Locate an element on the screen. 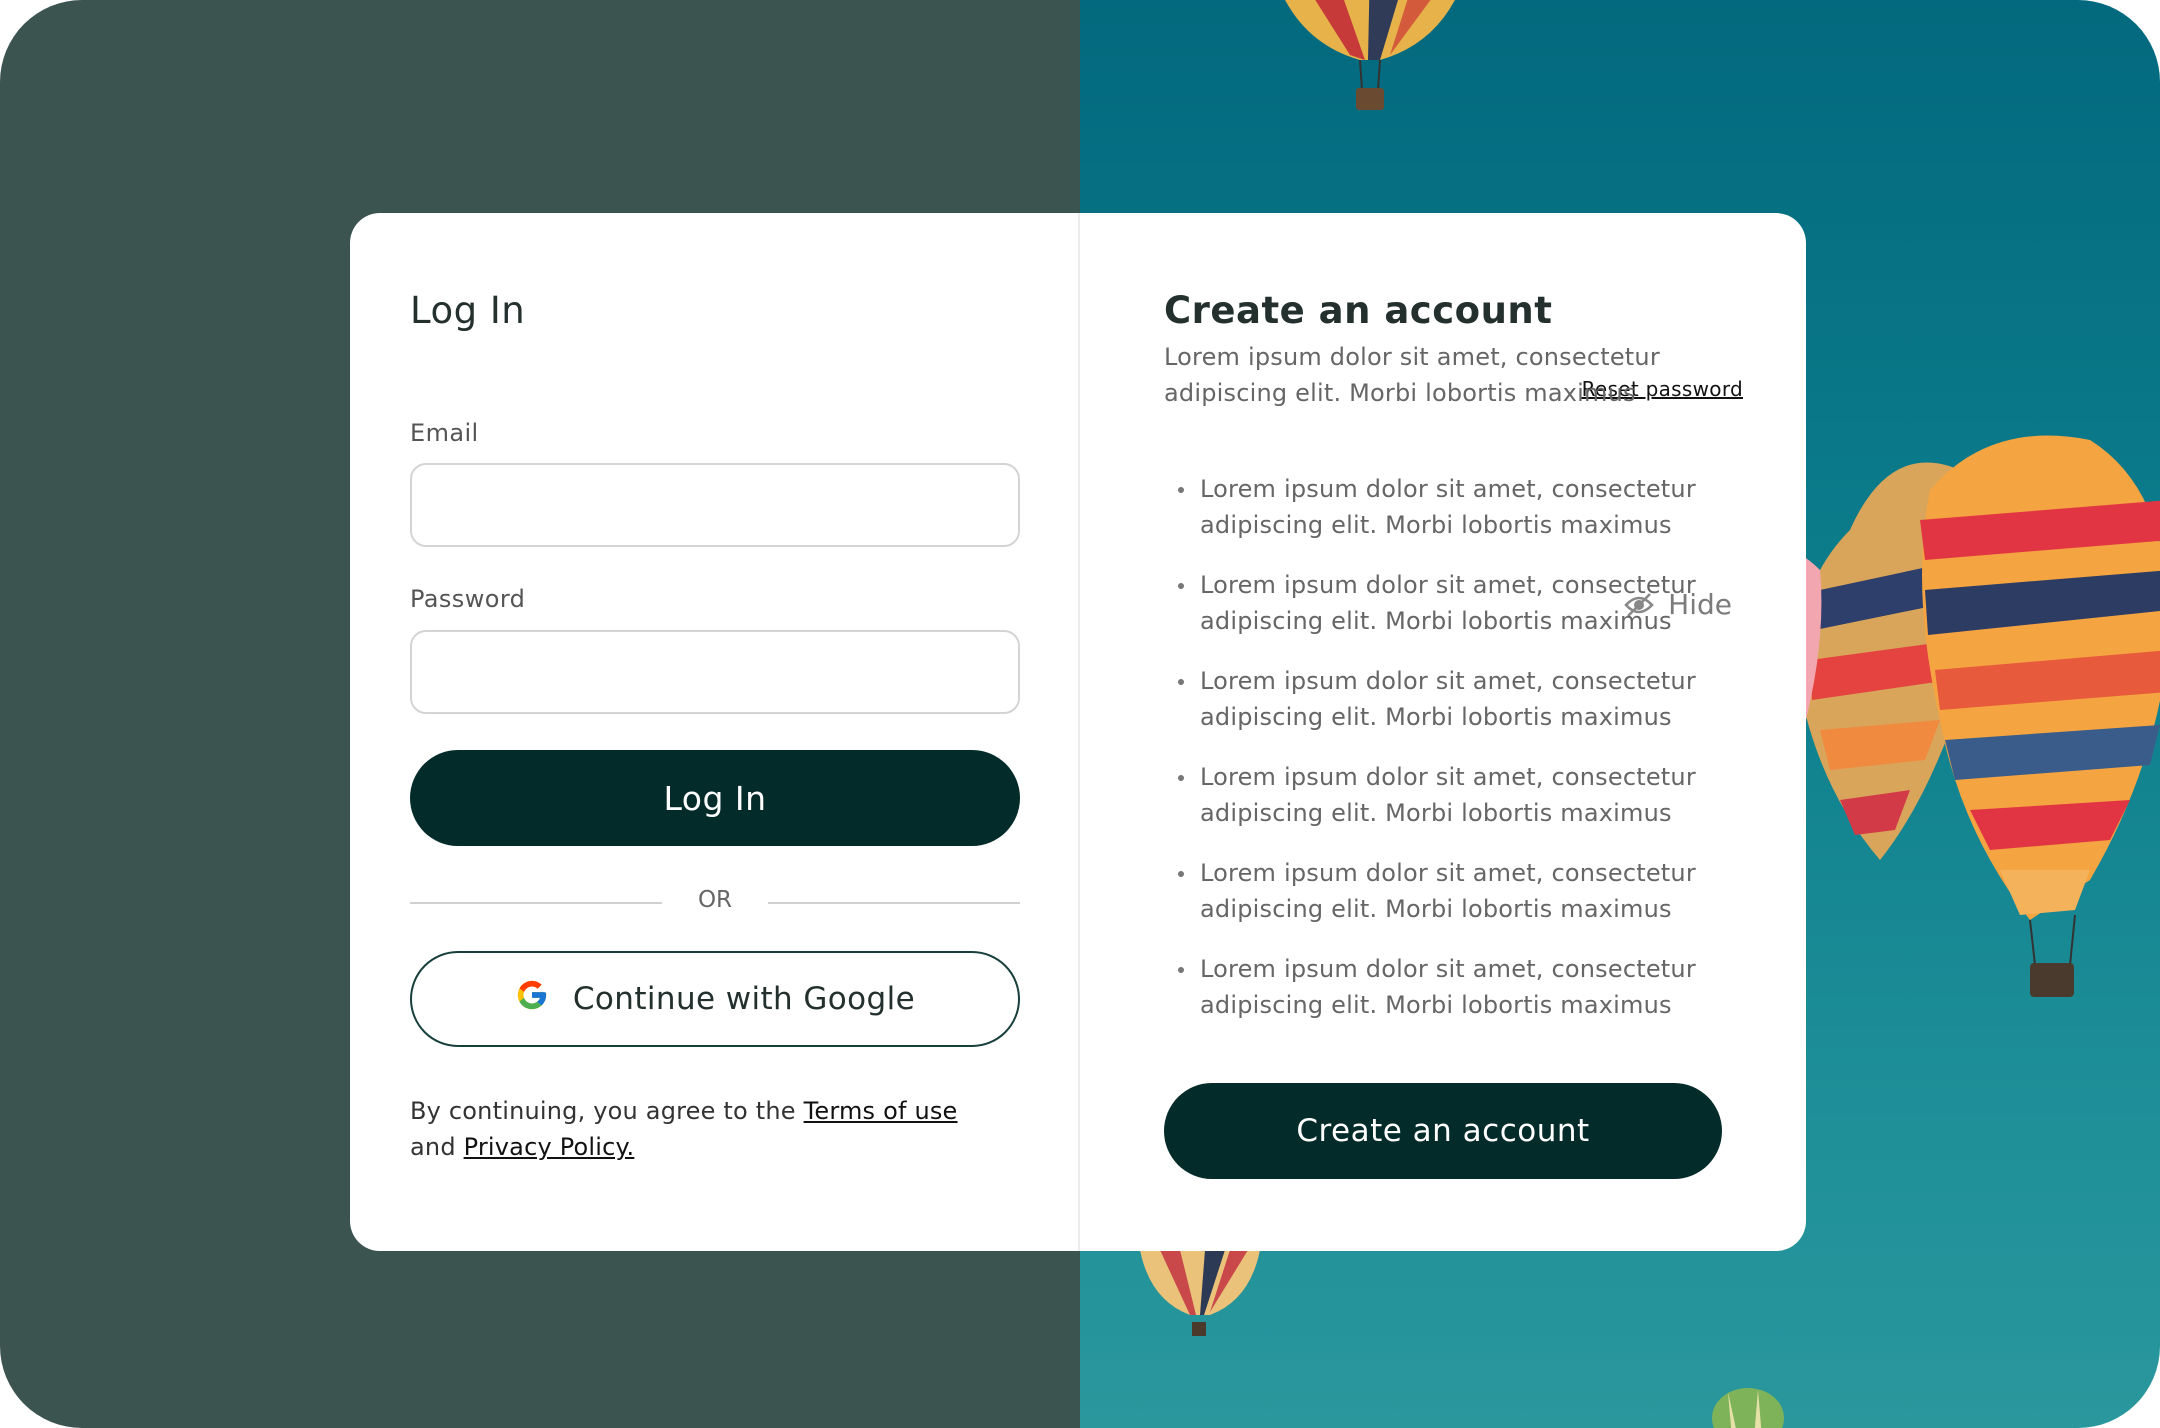 This screenshot has width=2160, height=1428. terms-of-use-link: Terms of use is located at coordinates (881, 1111).